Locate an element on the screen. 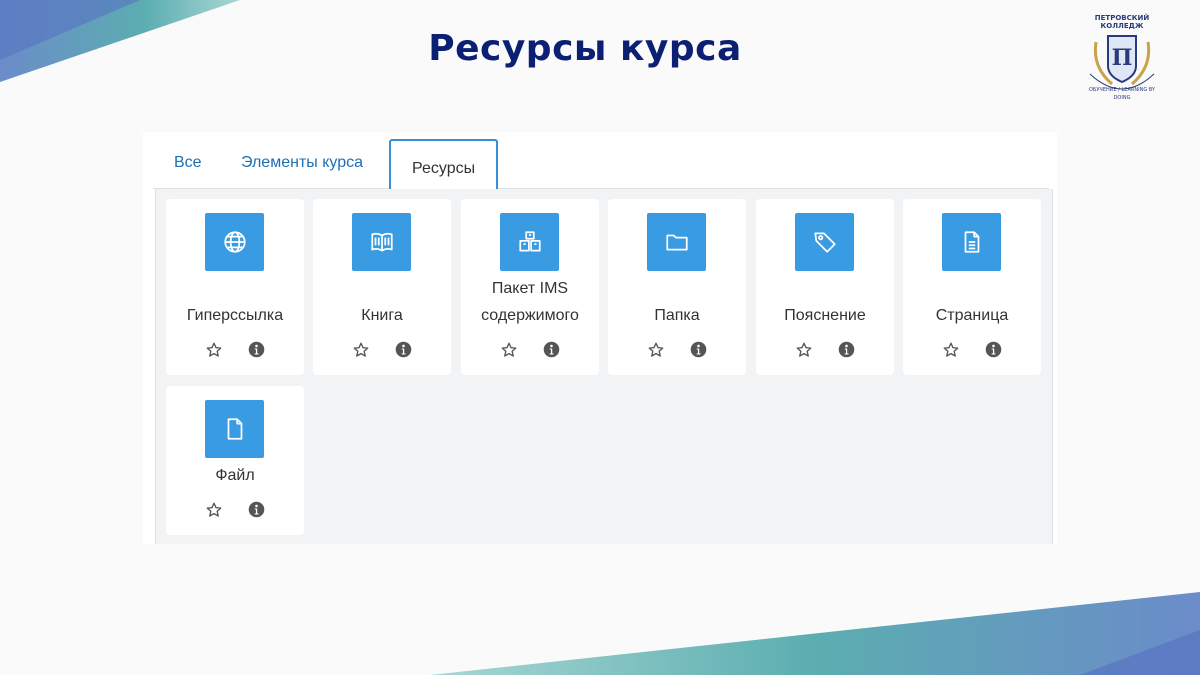  slide-title: Ресурсы курса is located at coordinates (585, 48).